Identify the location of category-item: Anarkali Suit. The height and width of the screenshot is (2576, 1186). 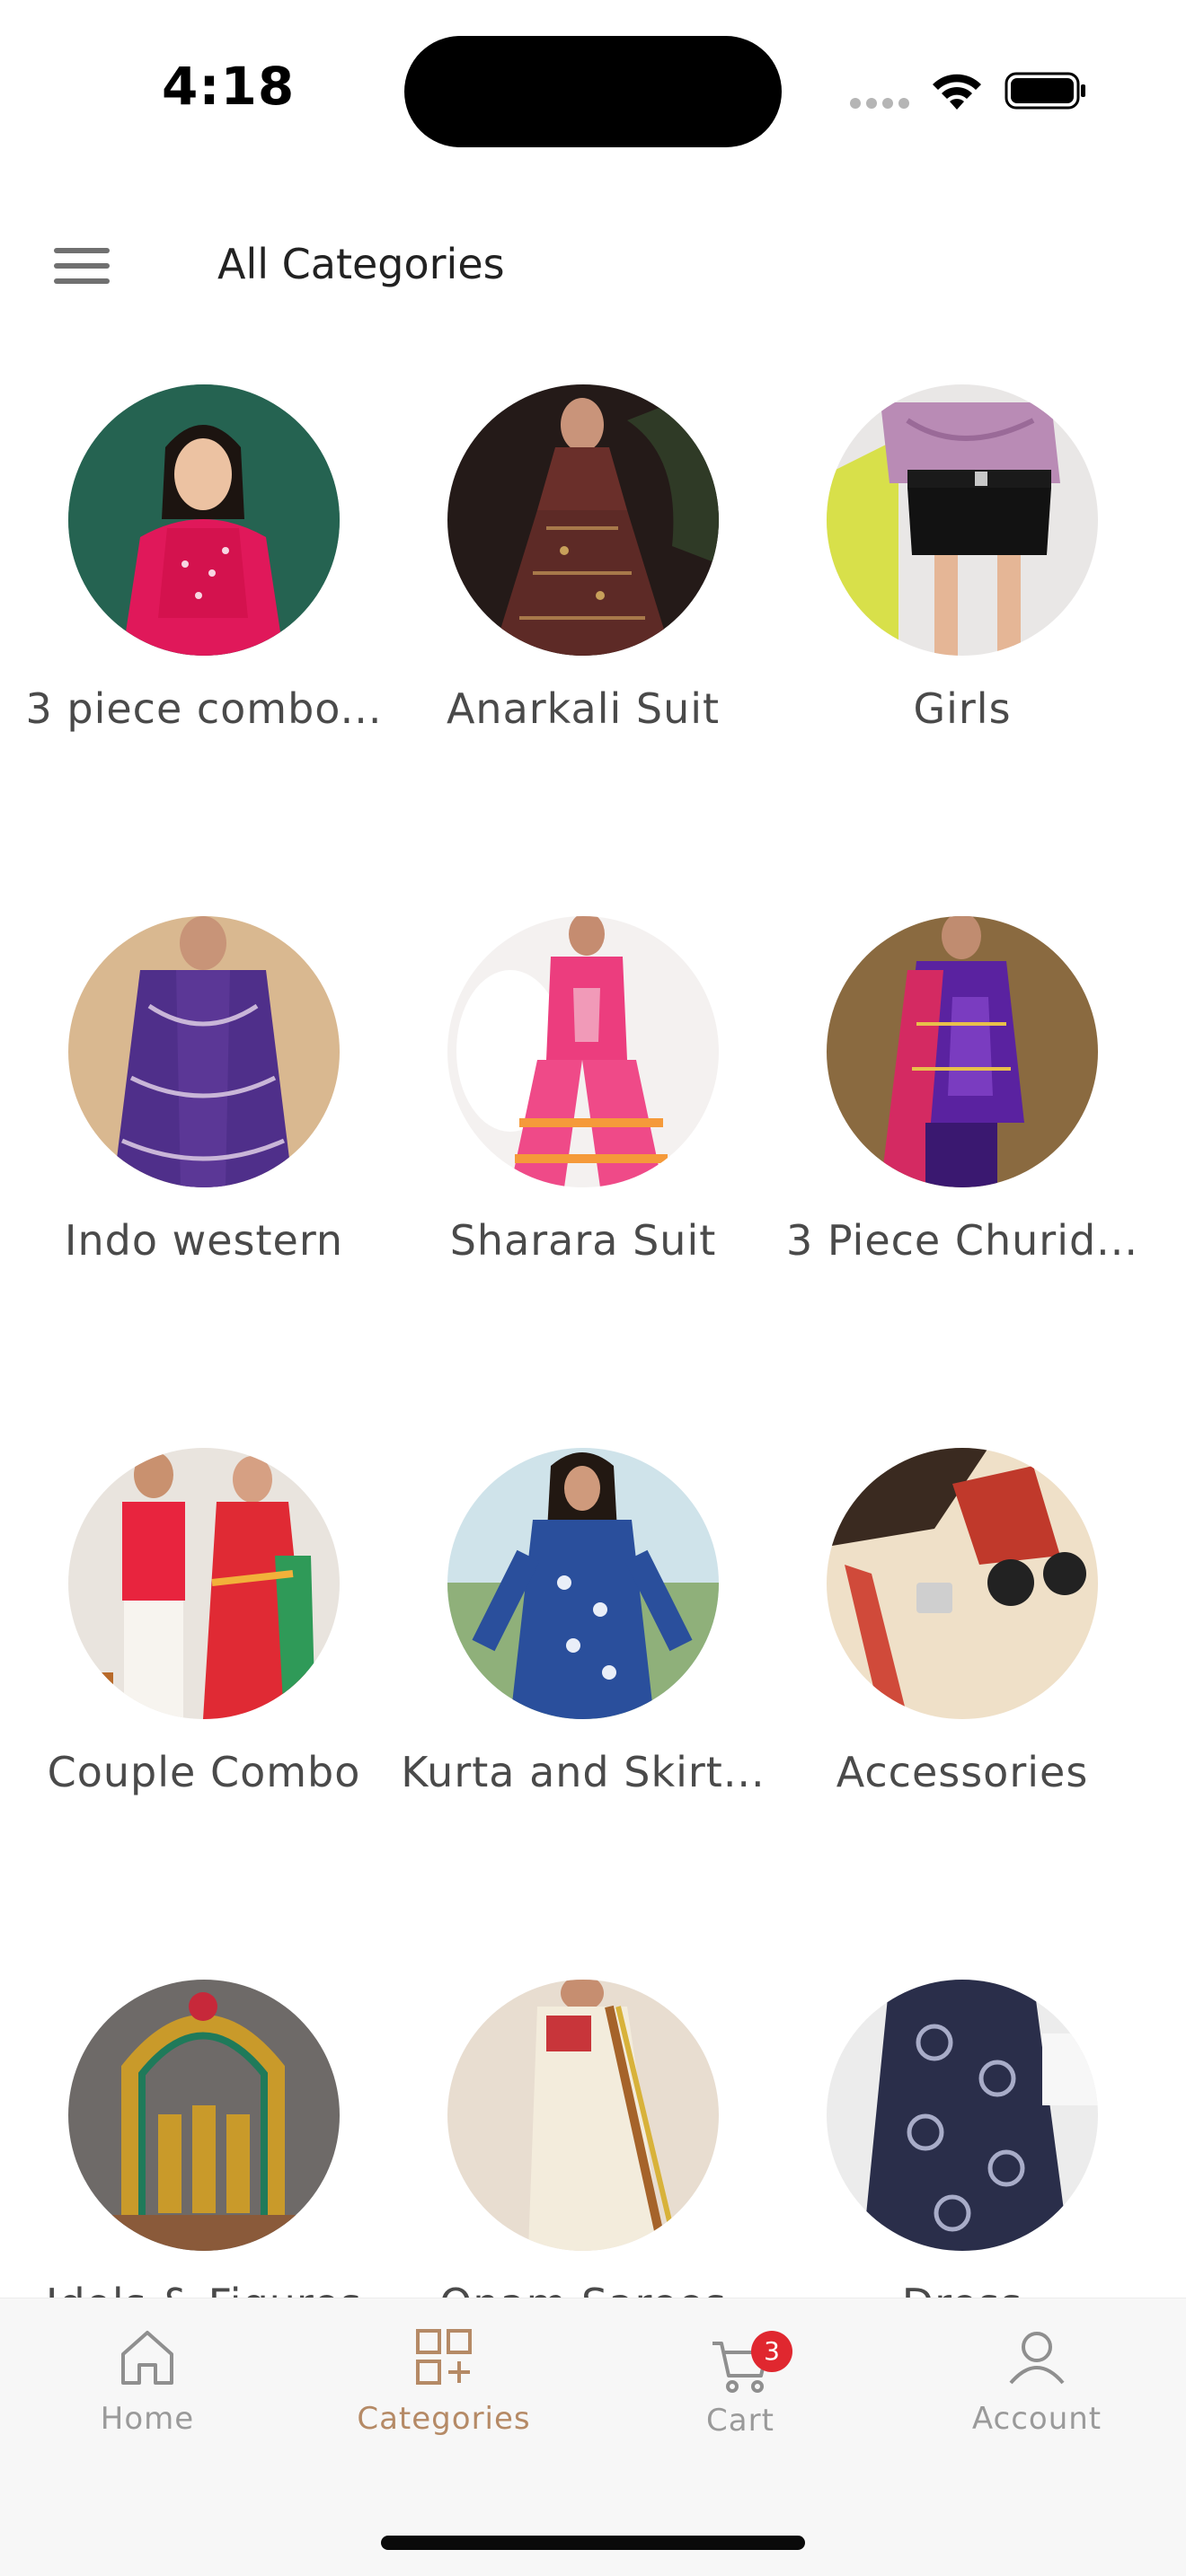
(583, 582).